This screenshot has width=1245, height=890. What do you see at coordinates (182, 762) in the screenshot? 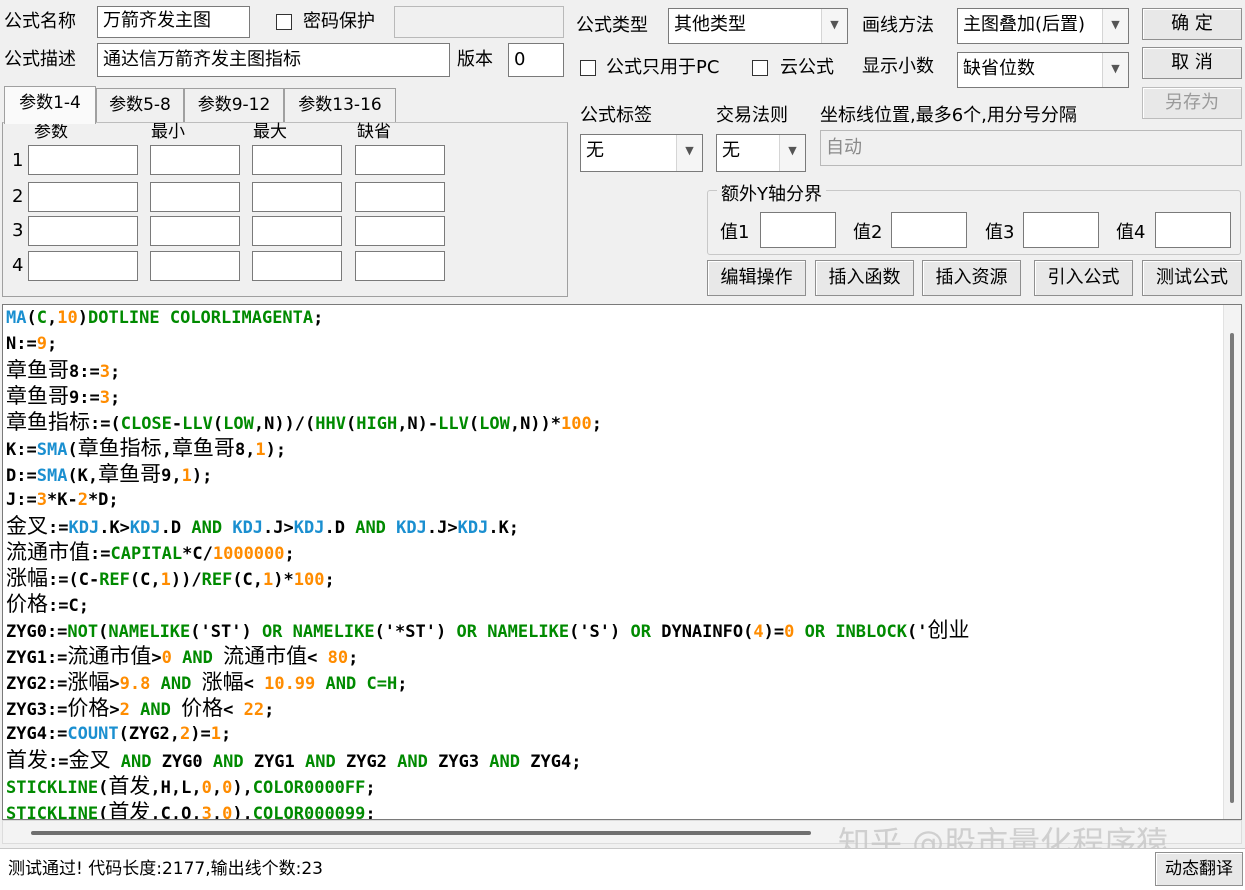
I see `code-token: ZYG0` at bounding box center [182, 762].